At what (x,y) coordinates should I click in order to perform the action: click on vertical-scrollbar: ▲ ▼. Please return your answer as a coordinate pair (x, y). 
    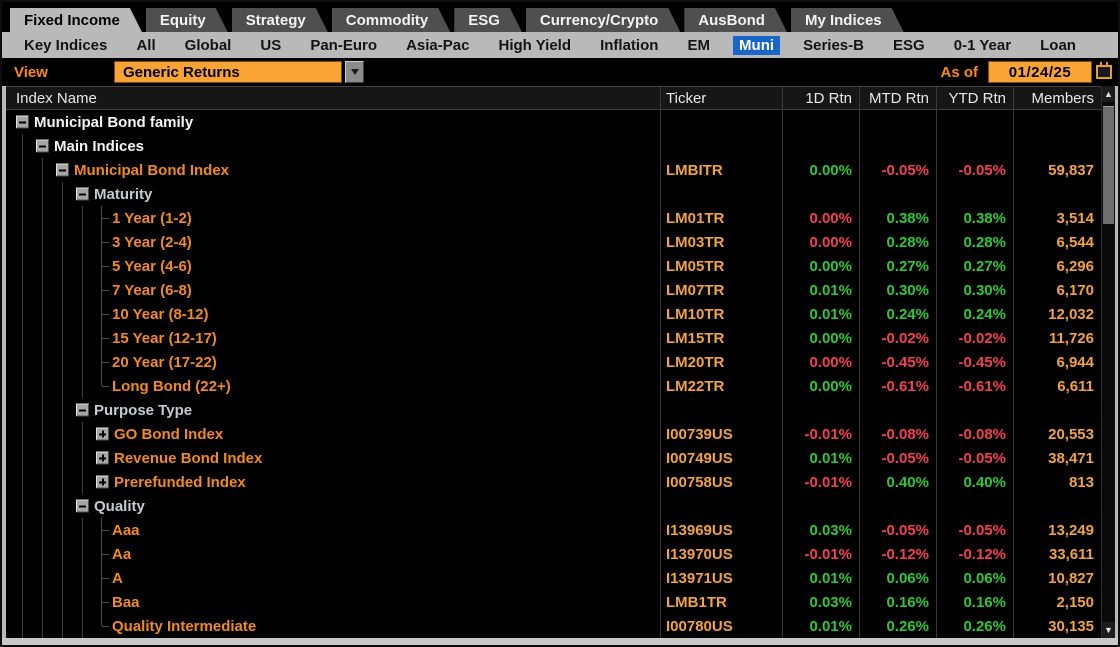
    Looking at the image, I should click on (1108, 362).